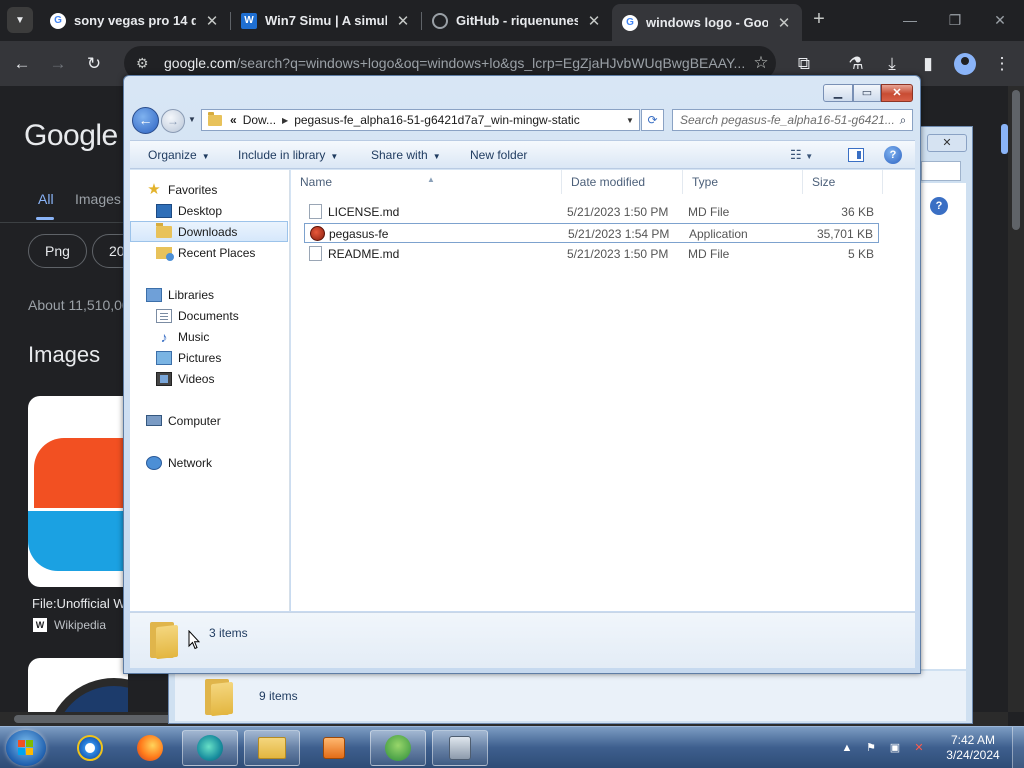  Describe the element at coordinates (955, 20) in the screenshot. I see `restore-icon: ❐` at that location.